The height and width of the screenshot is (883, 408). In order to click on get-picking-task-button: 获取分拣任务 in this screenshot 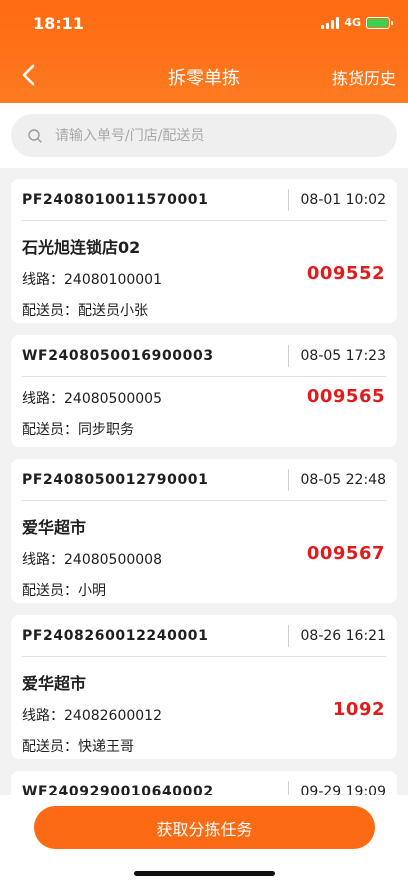, I will do `click(204, 827)`.